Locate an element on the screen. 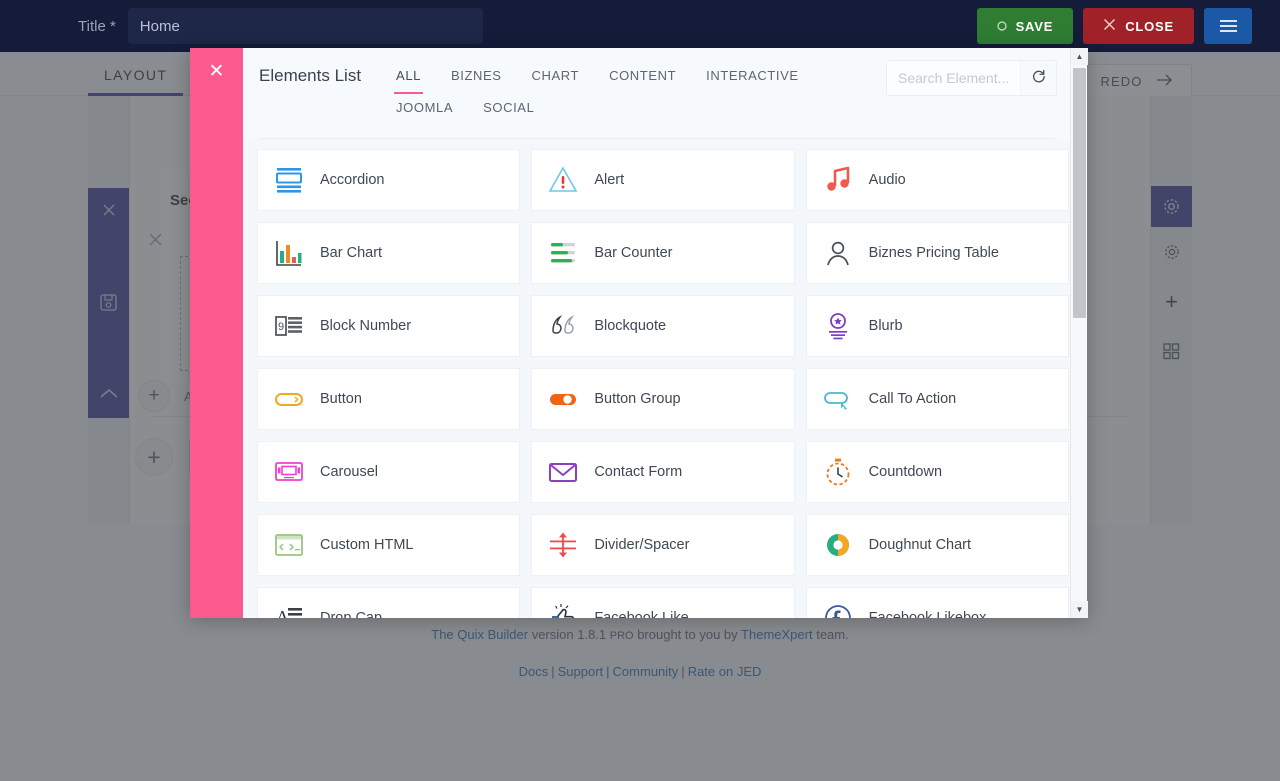 The height and width of the screenshot is (781, 1280). element-card: Accordion is located at coordinates (389, 180).